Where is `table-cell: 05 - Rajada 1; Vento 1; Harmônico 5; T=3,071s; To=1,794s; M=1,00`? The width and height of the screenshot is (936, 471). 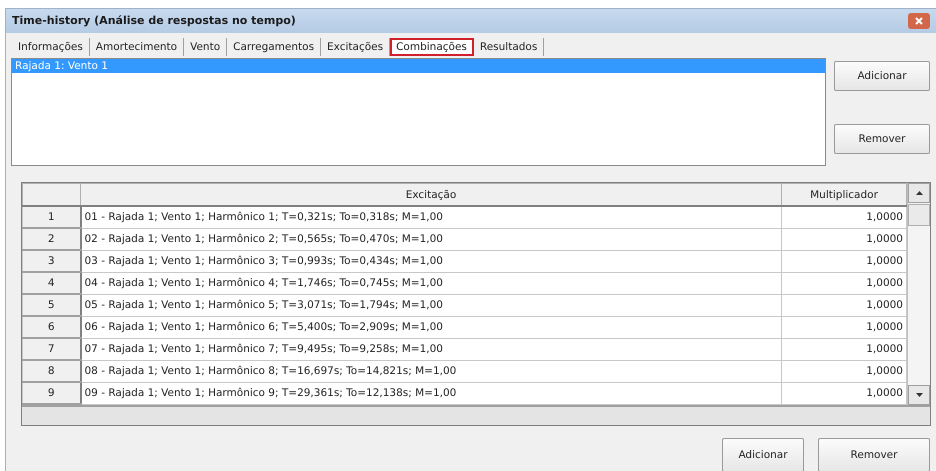
table-cell: 05 - Rajada 1; Vento 1; Harmônico 5; T=3,071s; To=1,794s; M=1,00 is located at coordinates (431, 305).